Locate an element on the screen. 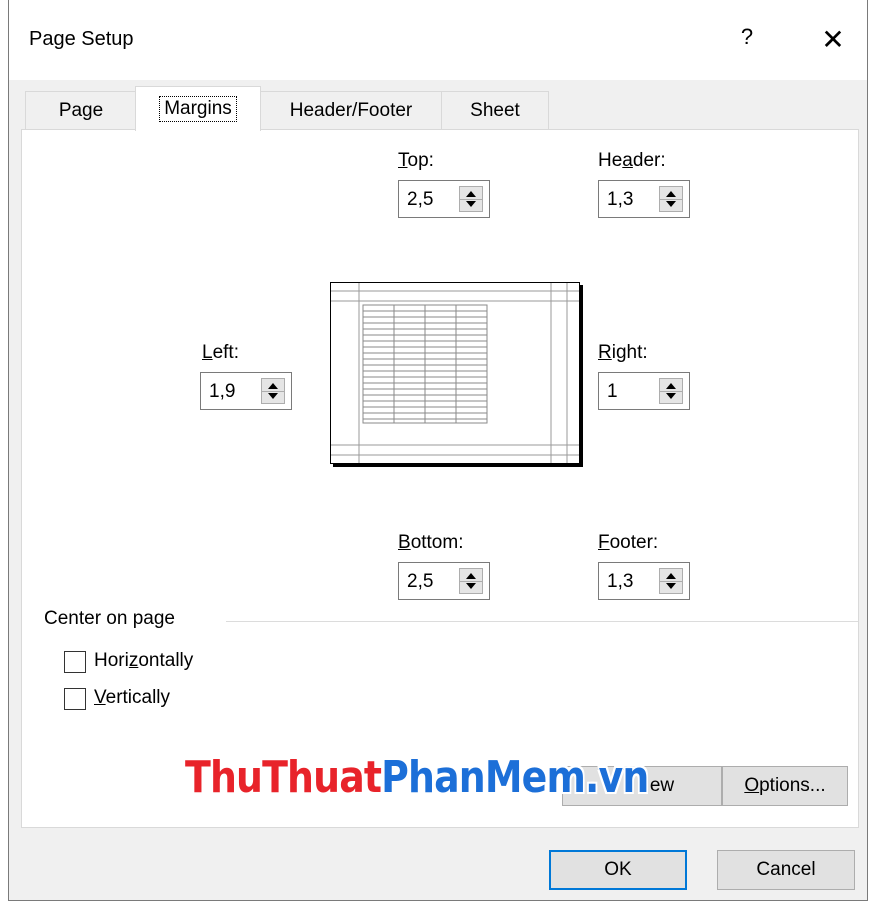 This screenshot has width=870, height=903. group-divider is located at coordinates (542, 621).